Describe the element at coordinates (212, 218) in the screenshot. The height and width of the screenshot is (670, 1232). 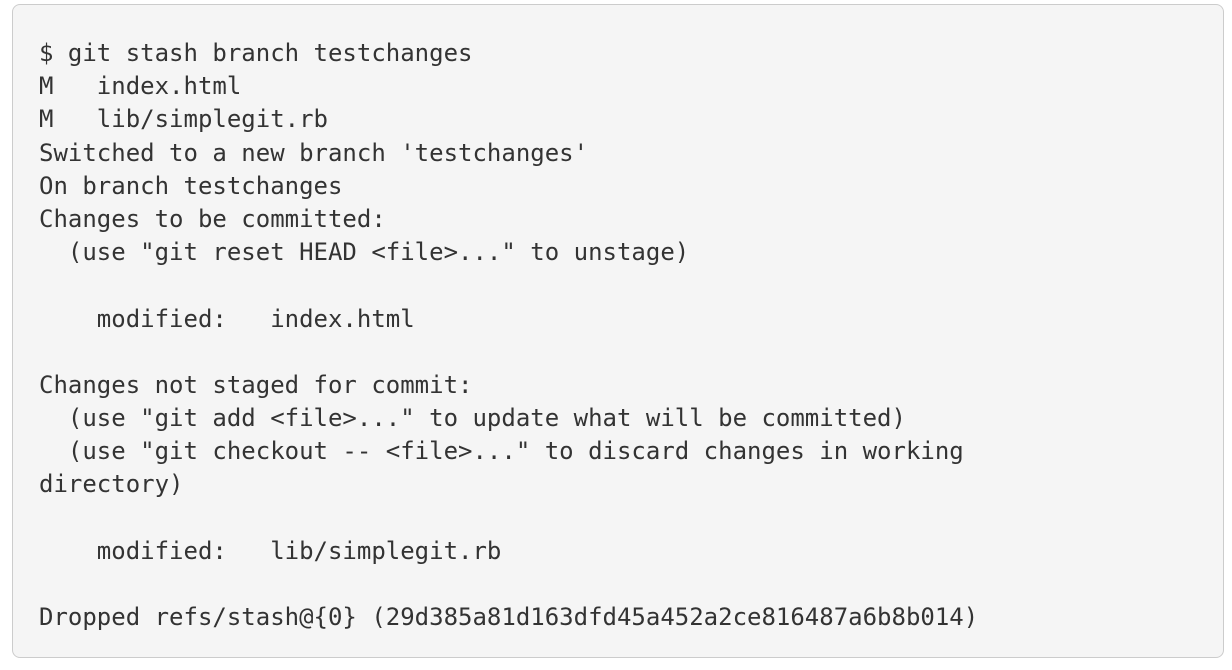
I see `output-line: Changes to be committed:` at that location.